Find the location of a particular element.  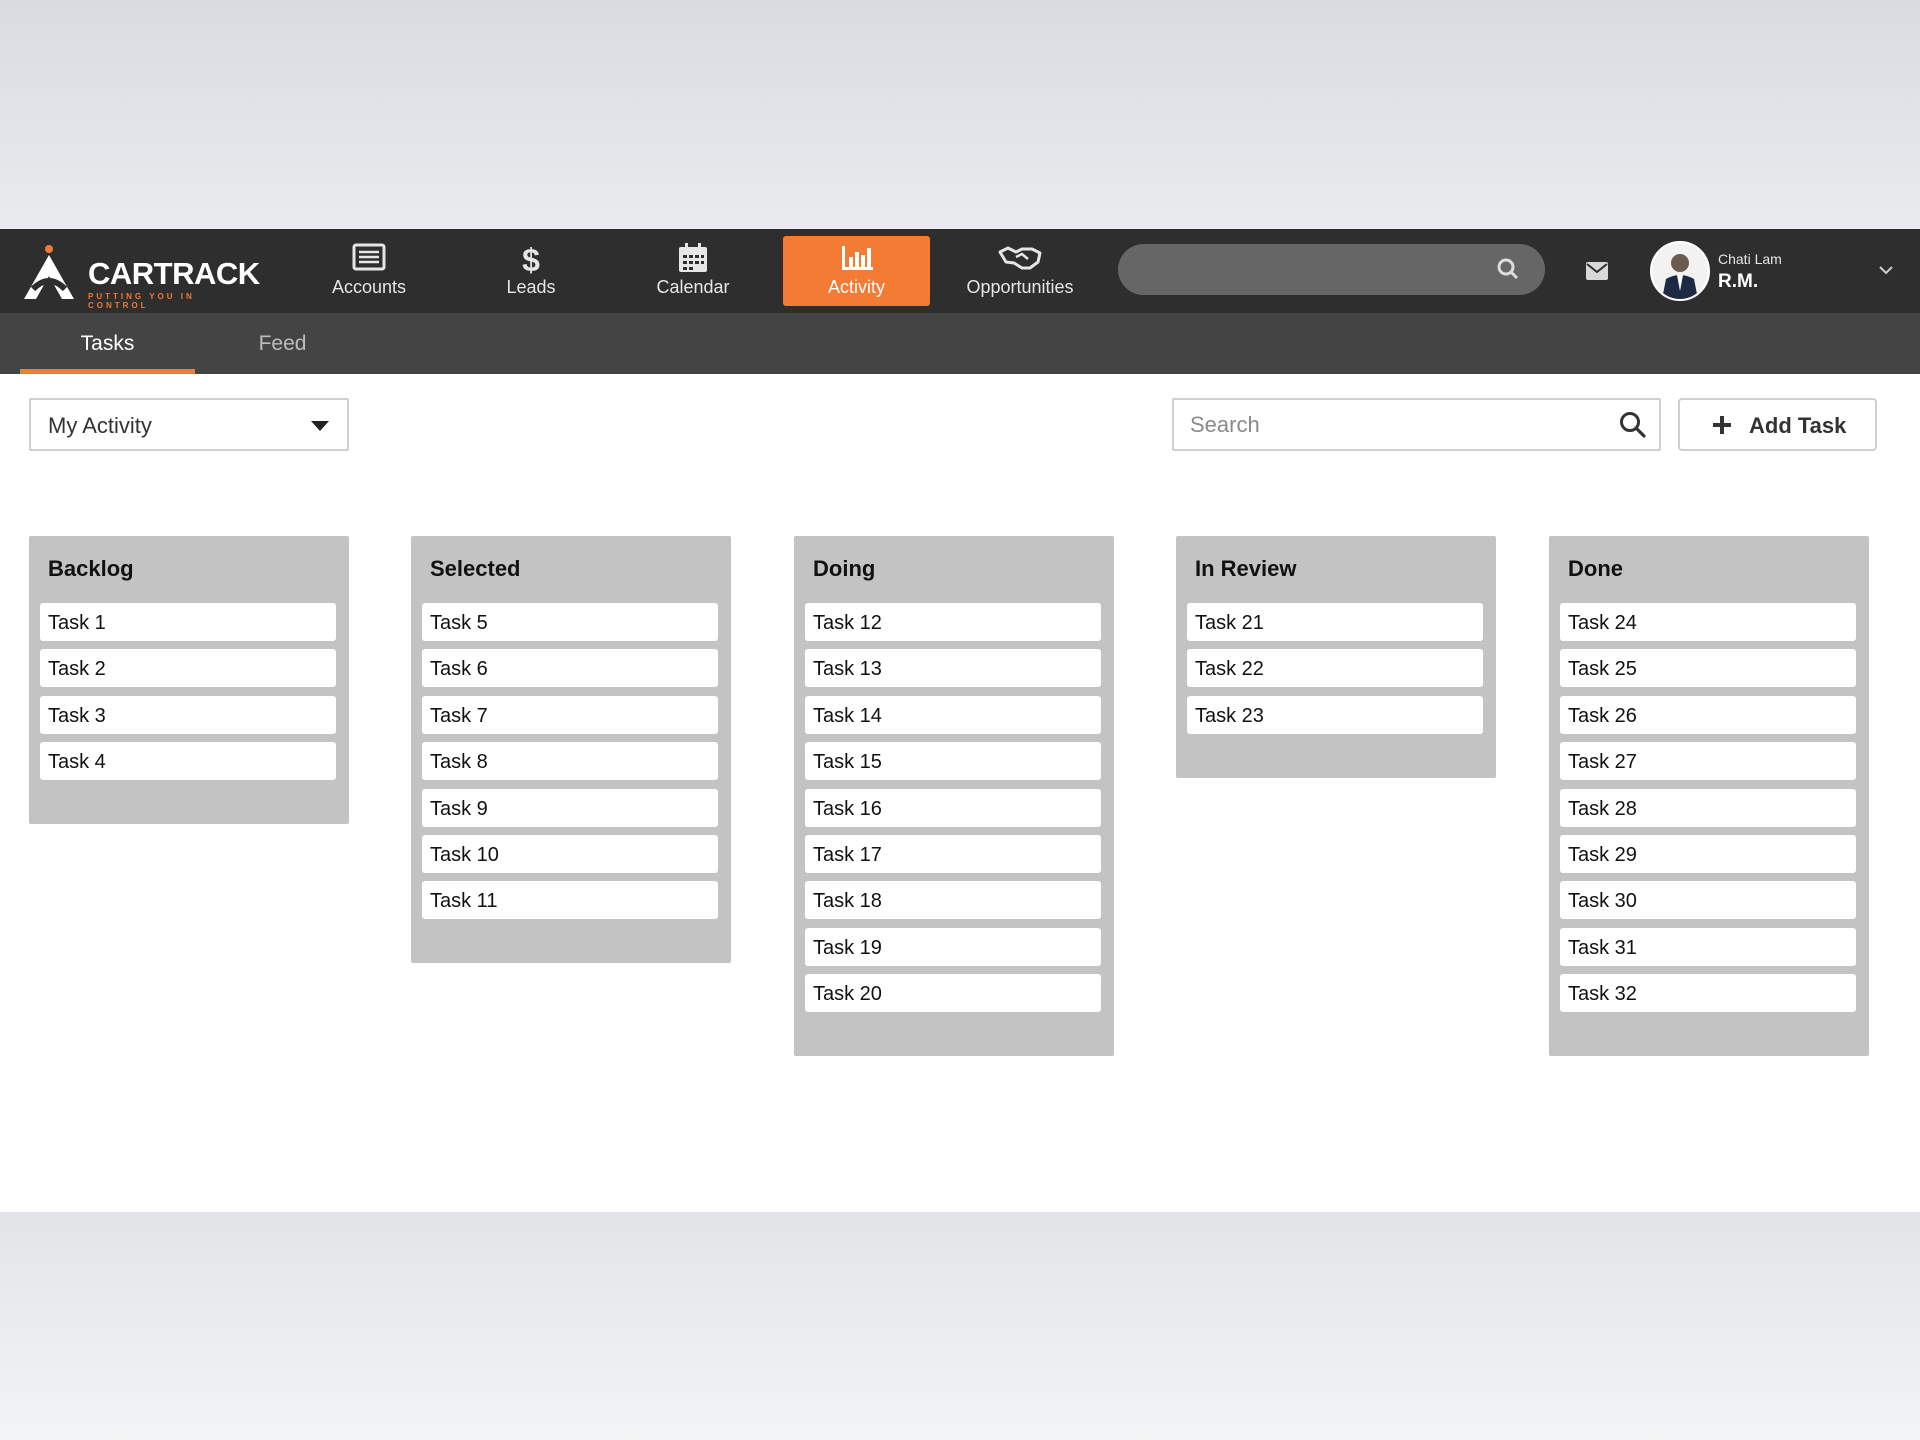

brand-logo: CARTRACK PUTTING YOU IN CONTROL is located at coordinates (140, 273).